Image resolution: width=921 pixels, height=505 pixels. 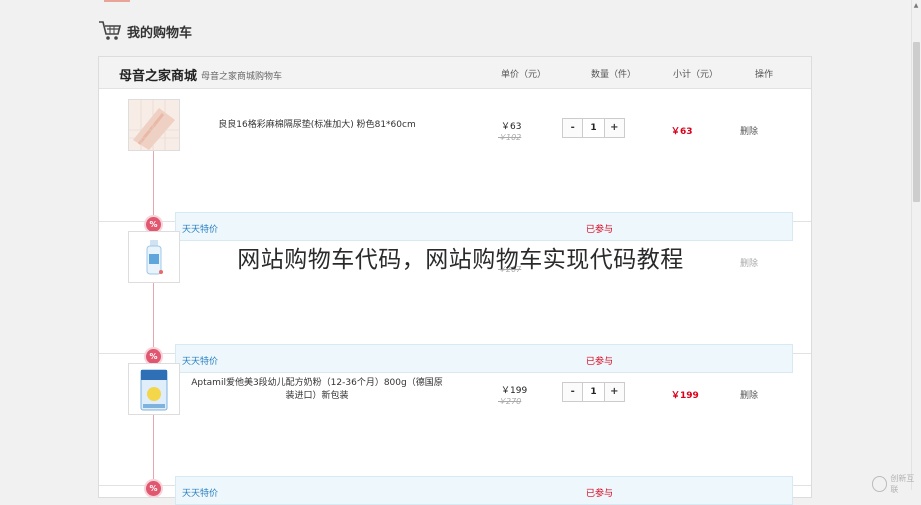 I want to click on column-header-price: 单价（元）, so click(x=524, y=75).